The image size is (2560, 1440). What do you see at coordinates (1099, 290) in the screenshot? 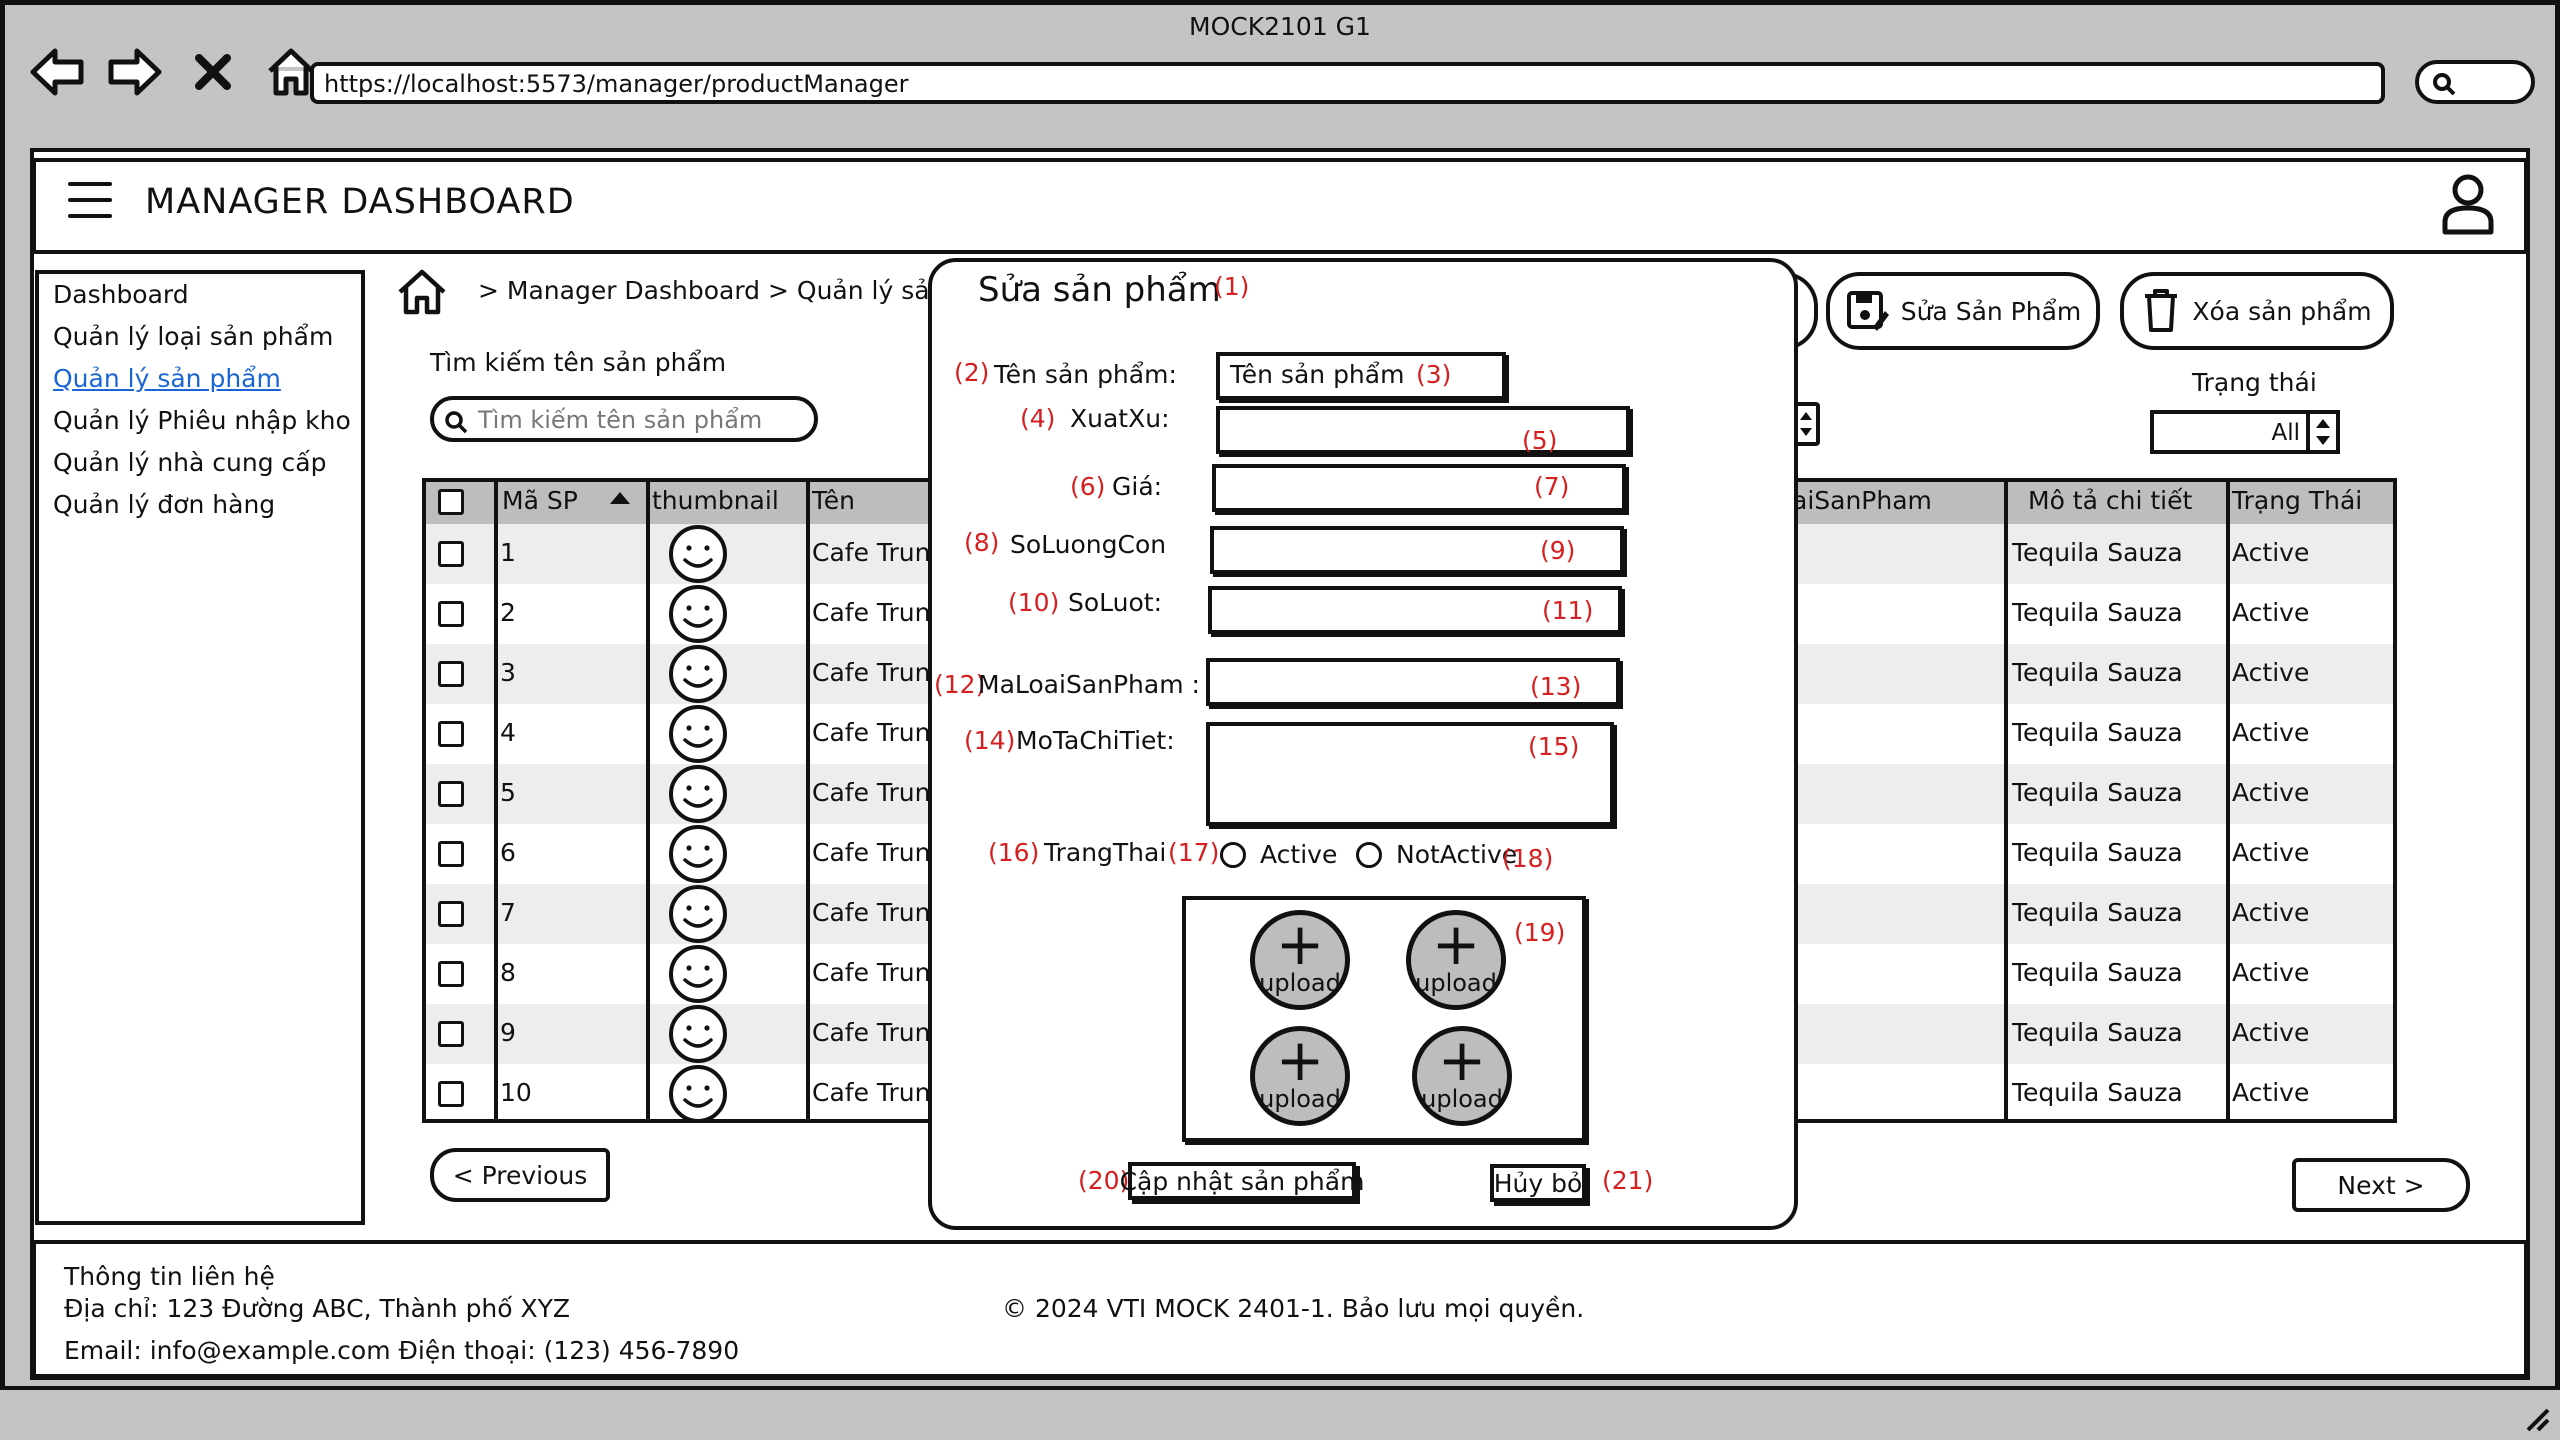
I see `modal-title: Sửa sản phẩm` at bounding box center [1099, 290].